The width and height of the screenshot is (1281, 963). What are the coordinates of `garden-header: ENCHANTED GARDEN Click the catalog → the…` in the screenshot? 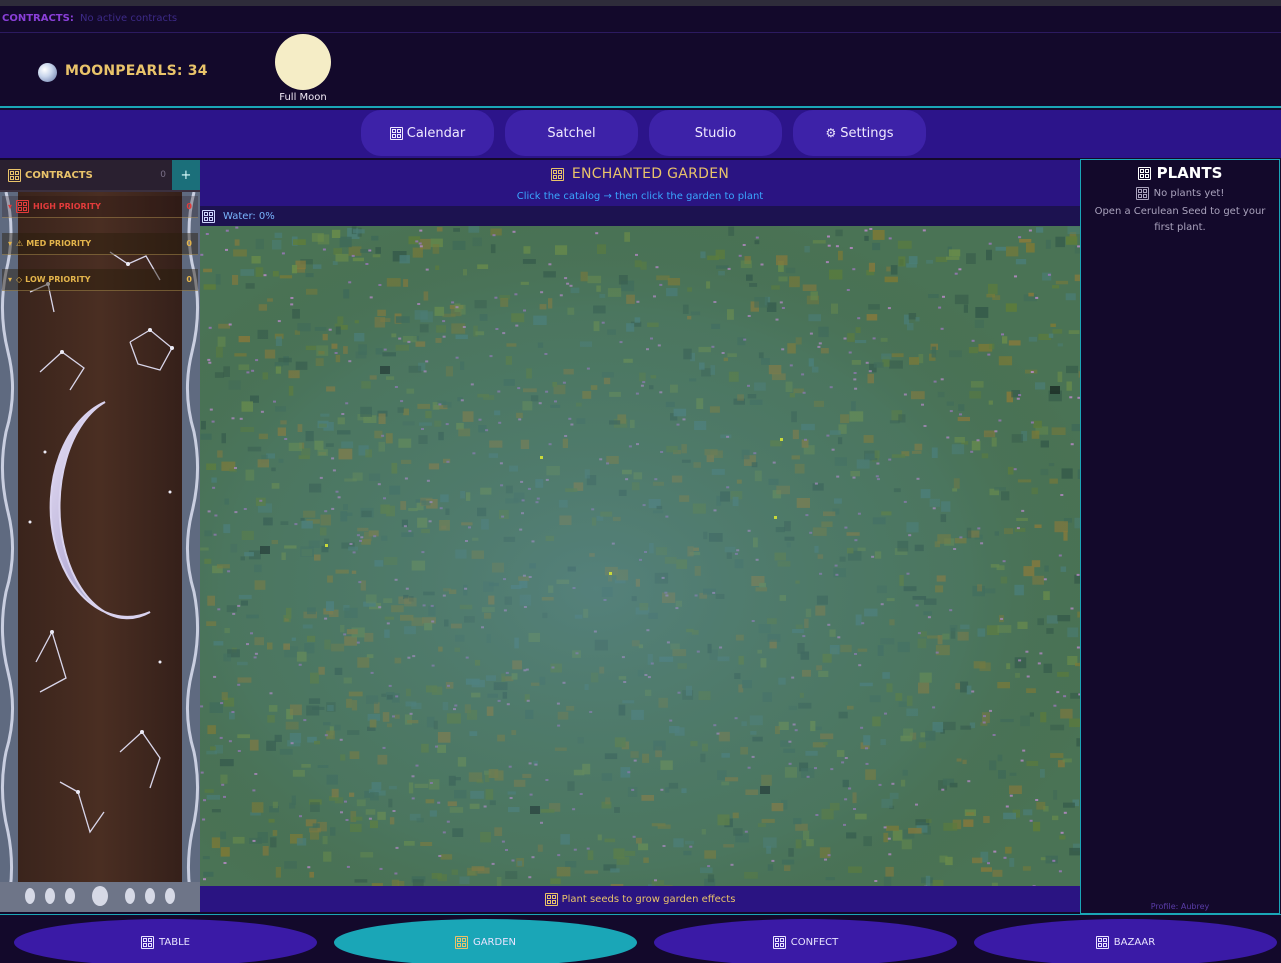 It's located at (640, 183).